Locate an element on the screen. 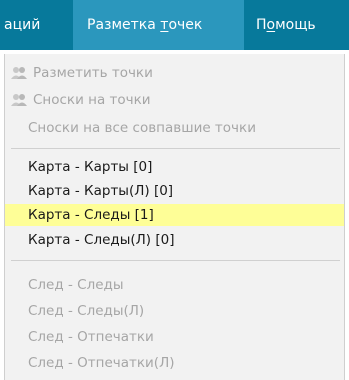  menu-item-point-markup-label: Разметка точек is located at coordinates (145, 25).